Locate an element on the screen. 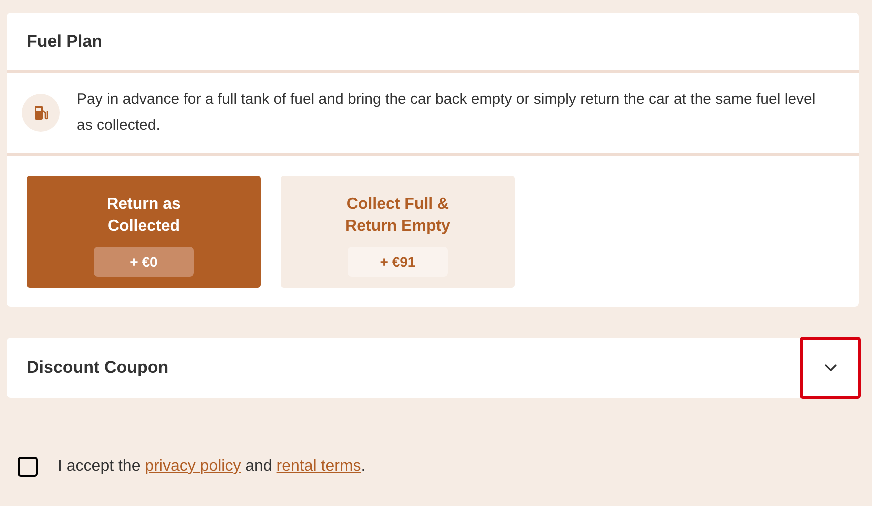 This screenshot has height=506, width=872. fuel-plan-description: Pay in advance for a full tank of fuel and bring the car back empty or simply return the car at the same fuel level as collected. is located at coordinates (447, 113).